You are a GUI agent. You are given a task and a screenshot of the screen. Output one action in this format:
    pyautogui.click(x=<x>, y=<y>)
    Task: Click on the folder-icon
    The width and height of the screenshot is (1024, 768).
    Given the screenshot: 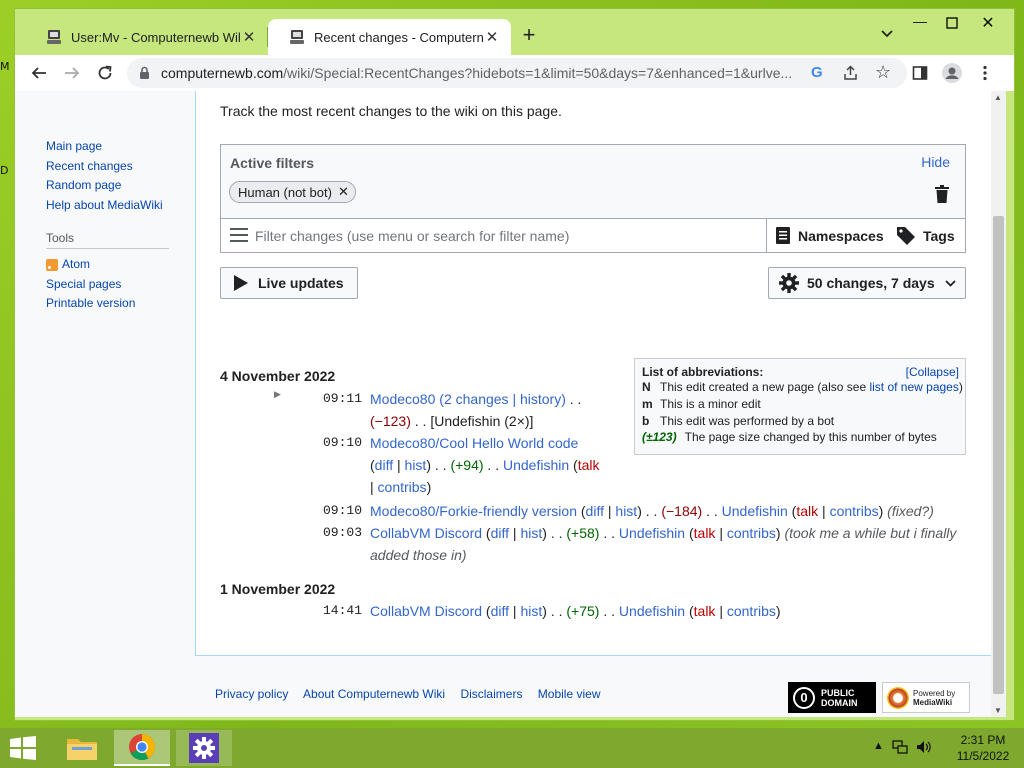 What is the action you would take?
    pyautogui.click(x=82, y=749)
    